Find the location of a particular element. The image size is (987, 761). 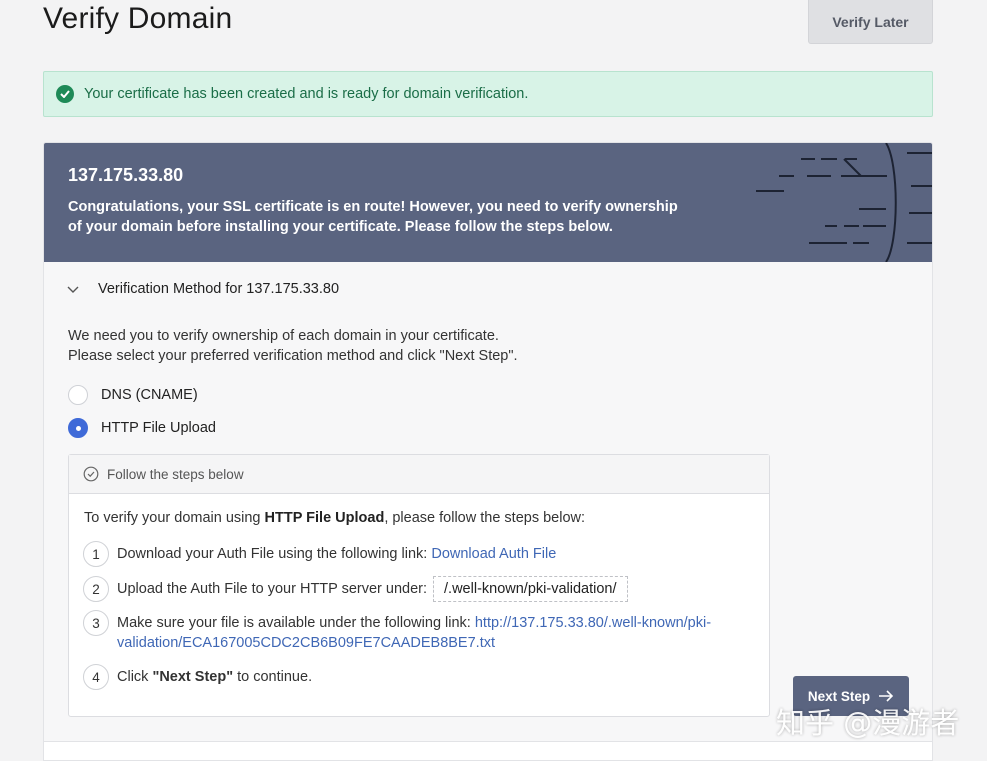

intro-bold: HTTP File Upload is located at coordinates (324, 518).